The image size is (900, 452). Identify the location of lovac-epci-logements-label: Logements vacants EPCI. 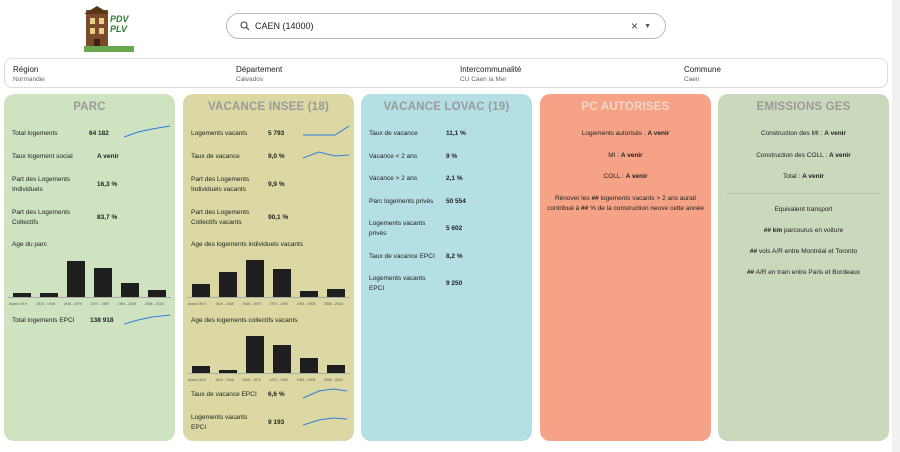
(397, 283).